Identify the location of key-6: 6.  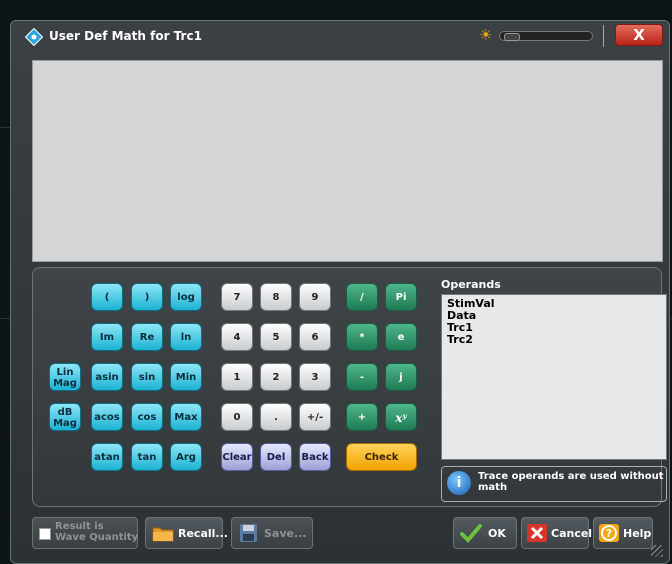
(315, 337).